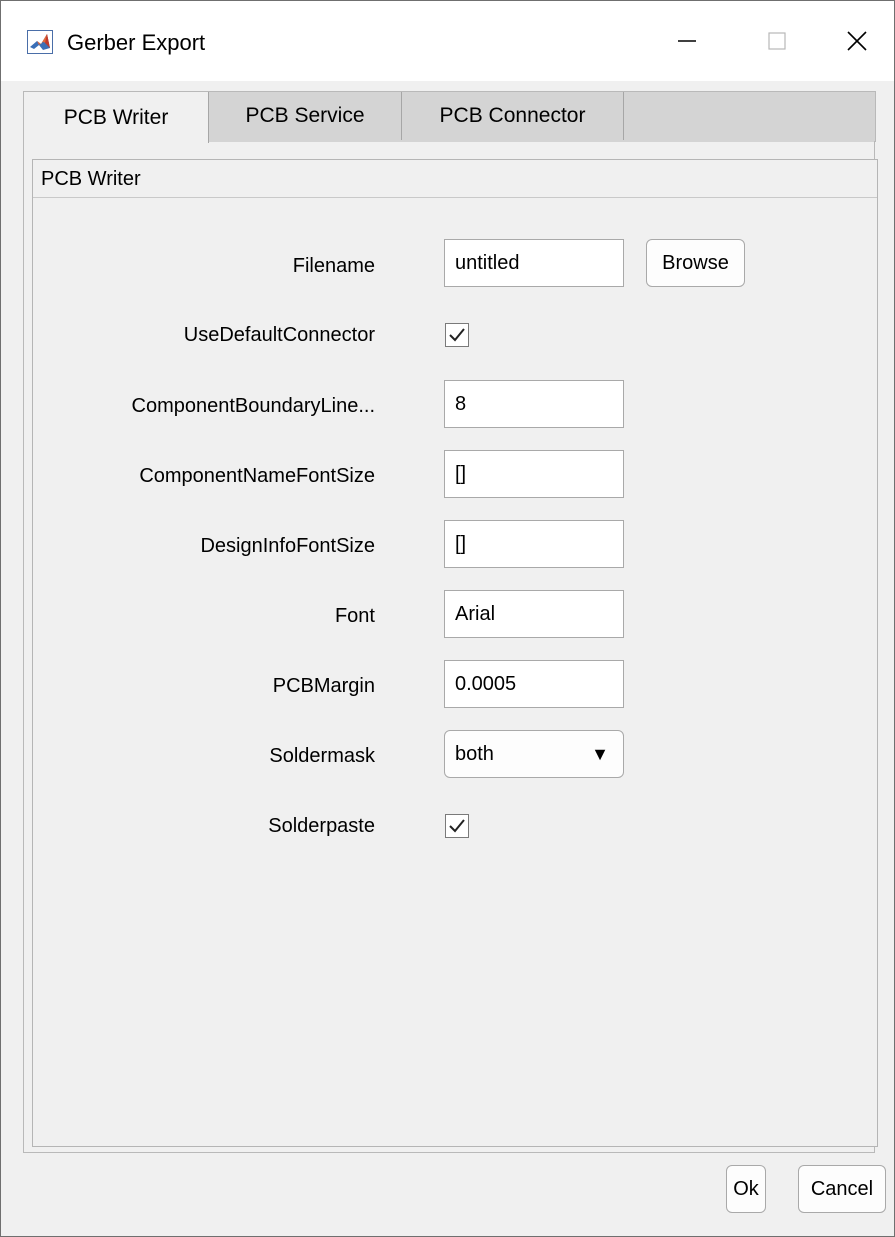  Describe the element at coordinates (534, 263) in the screenshot. I see `filename-field: untitled` at that location.